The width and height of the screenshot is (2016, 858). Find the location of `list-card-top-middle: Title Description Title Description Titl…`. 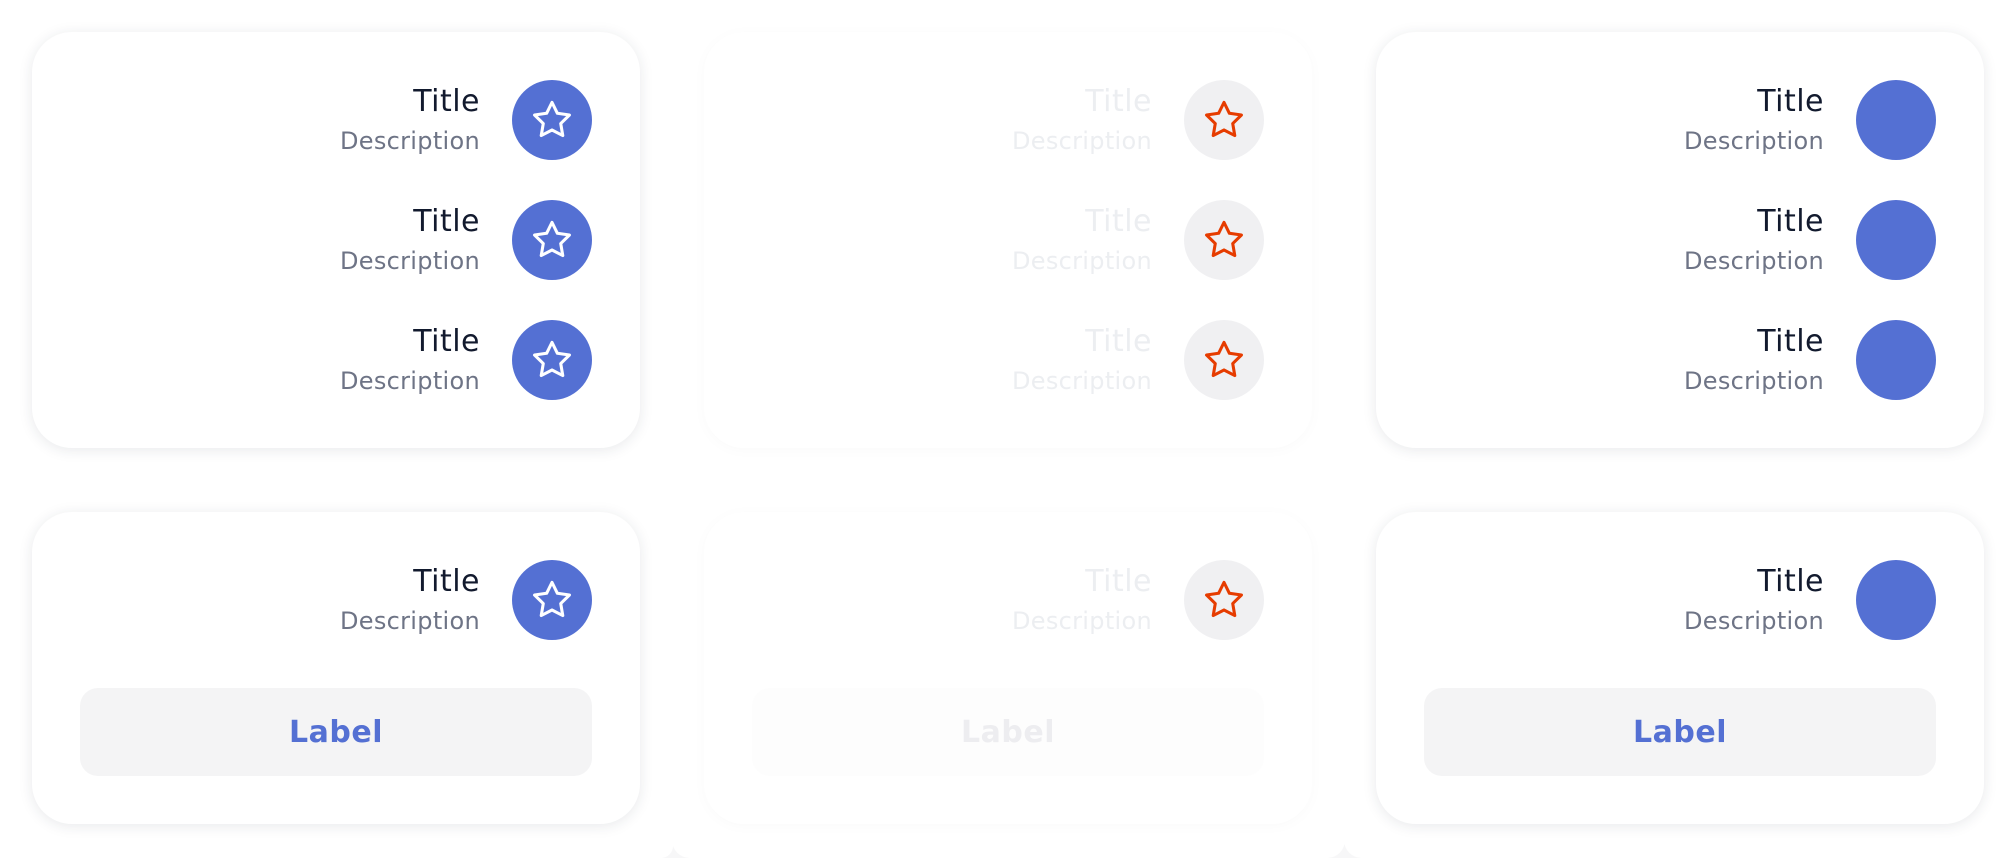

list-card-top-middle: Title Description Title Description Titl… is located at coordinates (1008, 240).